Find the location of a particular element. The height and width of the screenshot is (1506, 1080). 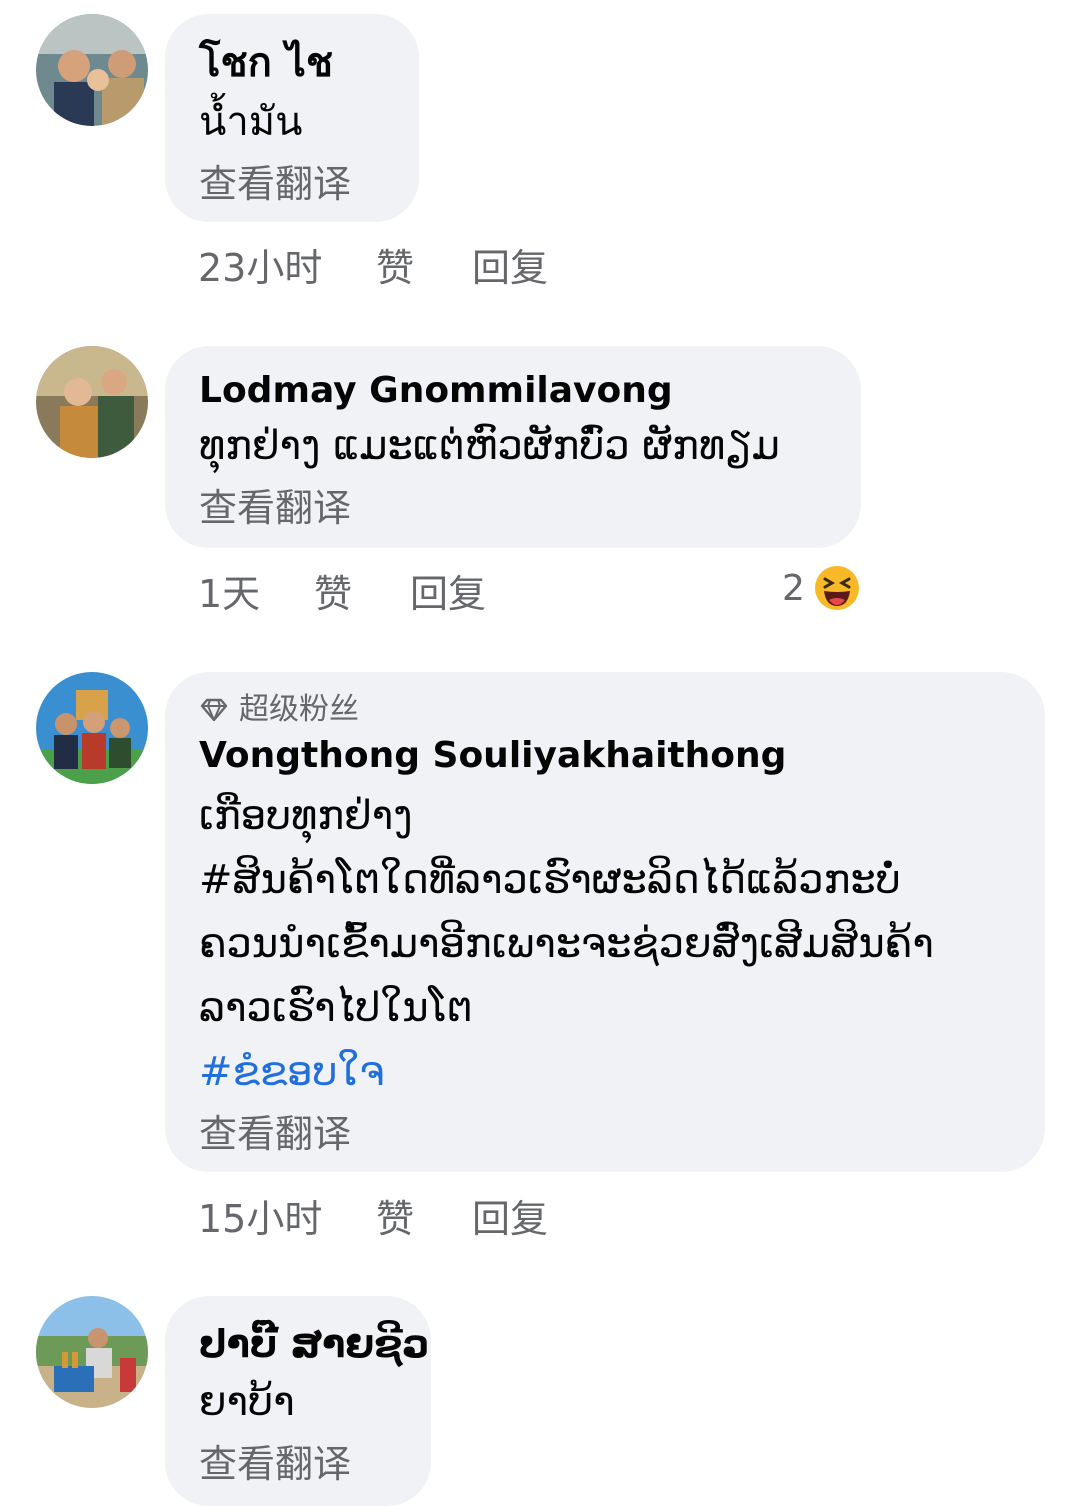

comment-actions: 23小时 赞 回复 is located at coordinates (373, 264).